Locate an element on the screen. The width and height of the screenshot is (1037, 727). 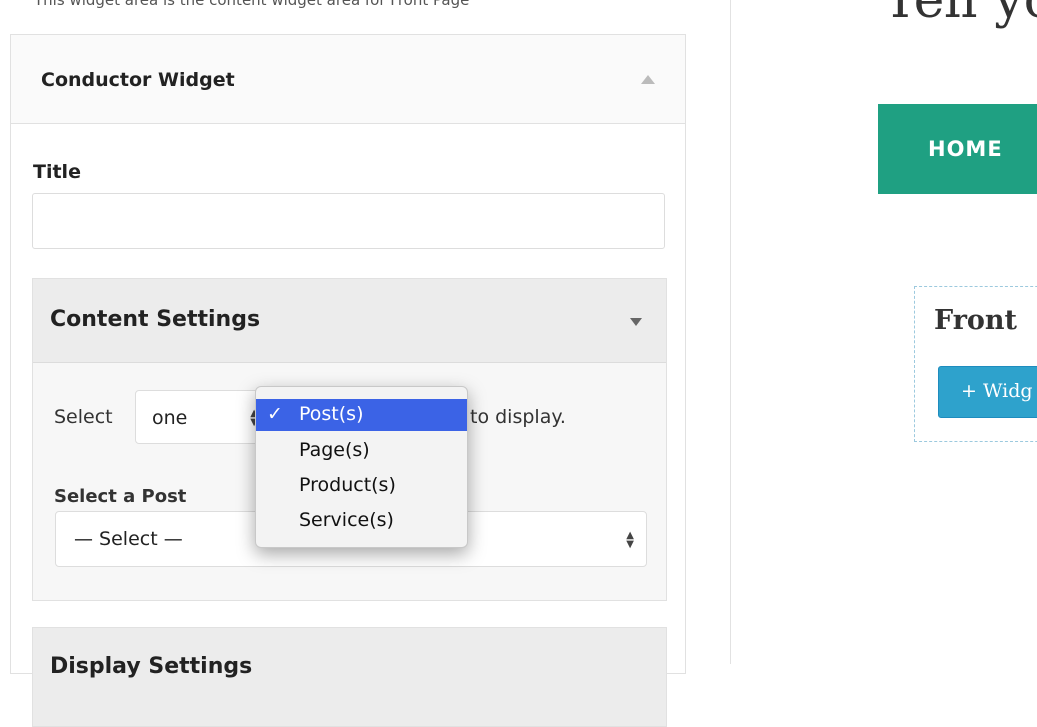
content-settings-header: Content Settings is located at coordinates (349, 321).